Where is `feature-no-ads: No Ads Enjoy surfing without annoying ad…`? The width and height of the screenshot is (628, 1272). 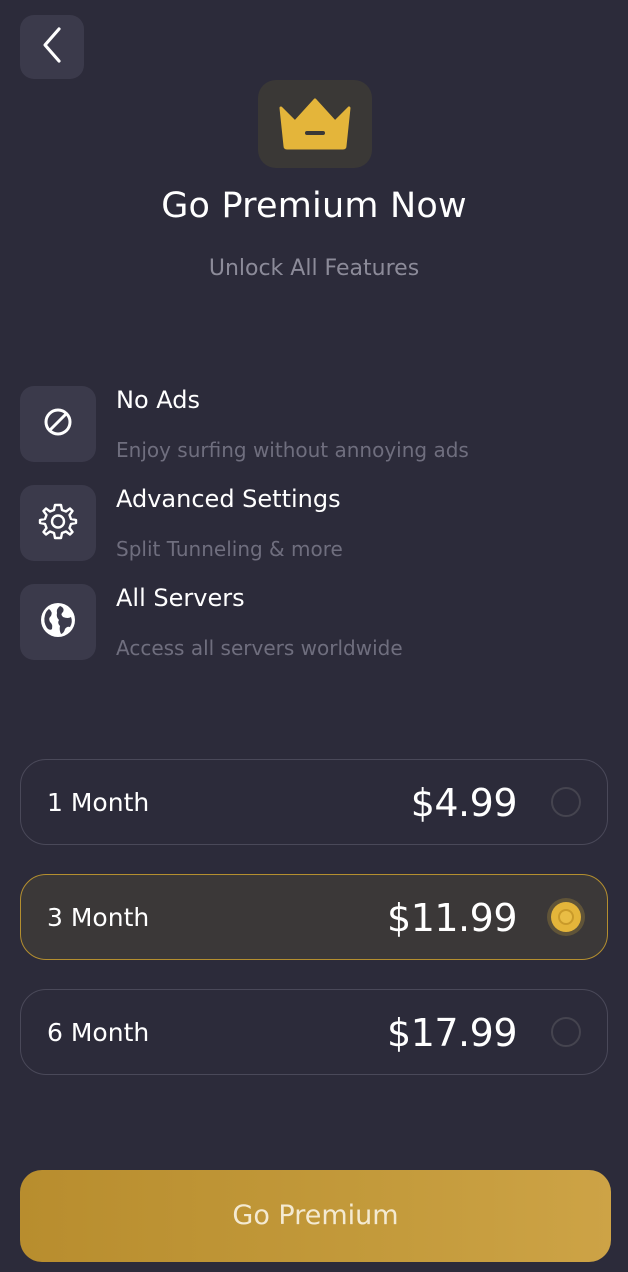 feature-no-ads: No Ads Enjoy surfing without annoying ad… is located at coordinates (315, 425).